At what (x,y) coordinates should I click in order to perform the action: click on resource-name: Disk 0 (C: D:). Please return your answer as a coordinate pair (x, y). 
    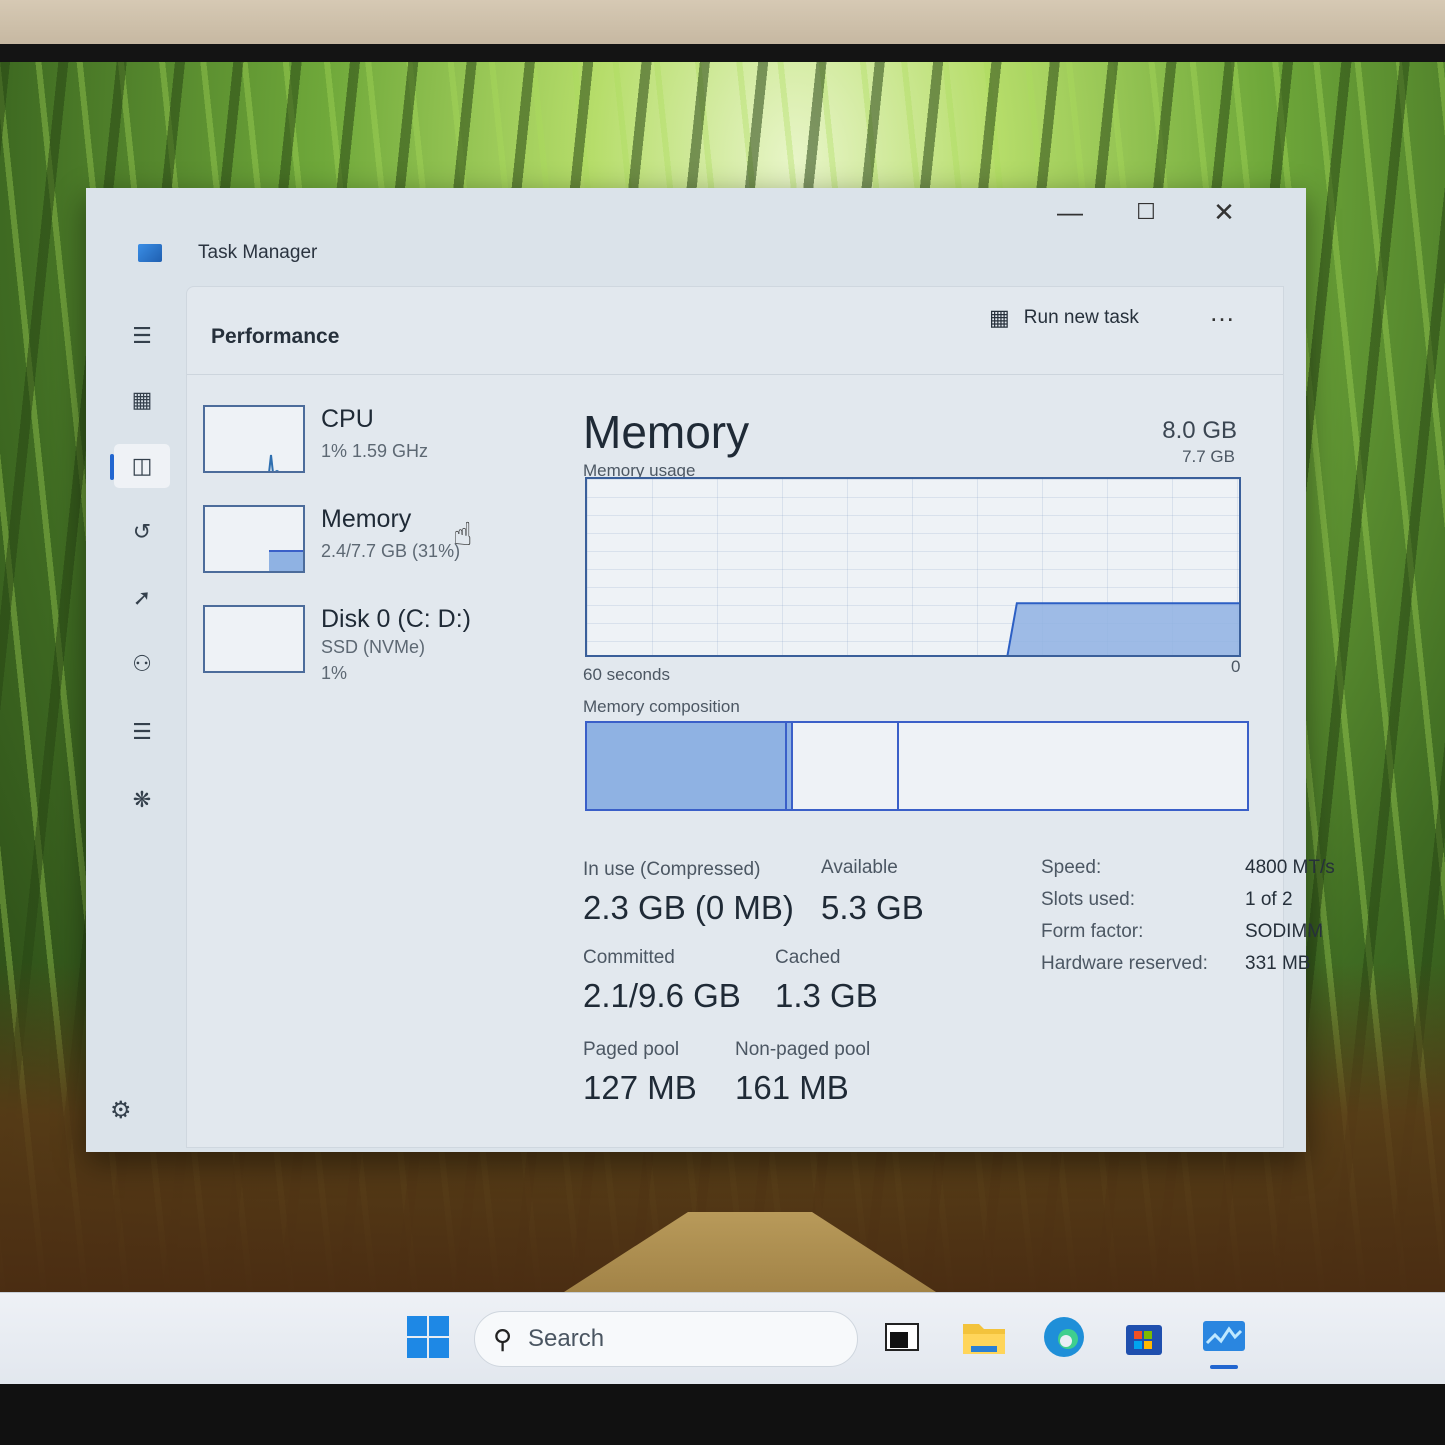
    Looking at the image, I should click on (396, 619).